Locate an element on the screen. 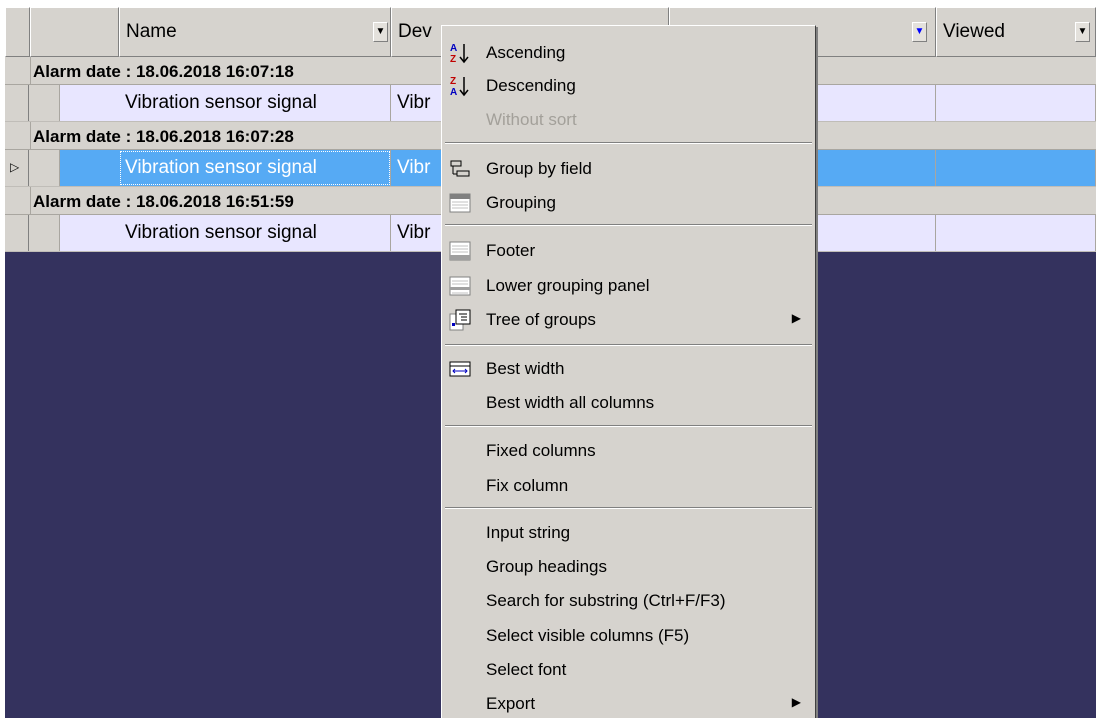  lower-grouping-panel-icon is located at coordinates (460, 286).